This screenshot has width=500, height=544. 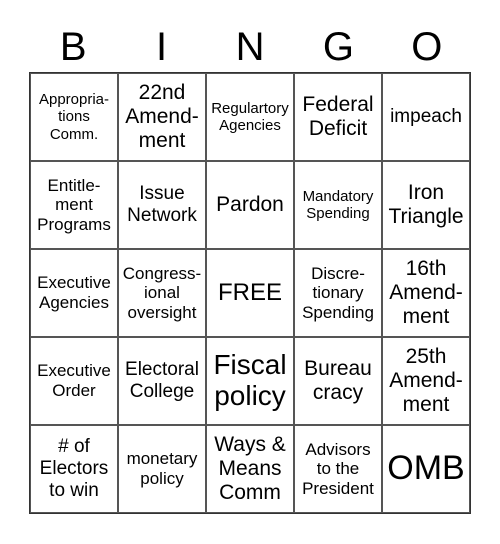 I want to click on bingo-cell: 16th Amend- ment, so click(x=426, y=293).